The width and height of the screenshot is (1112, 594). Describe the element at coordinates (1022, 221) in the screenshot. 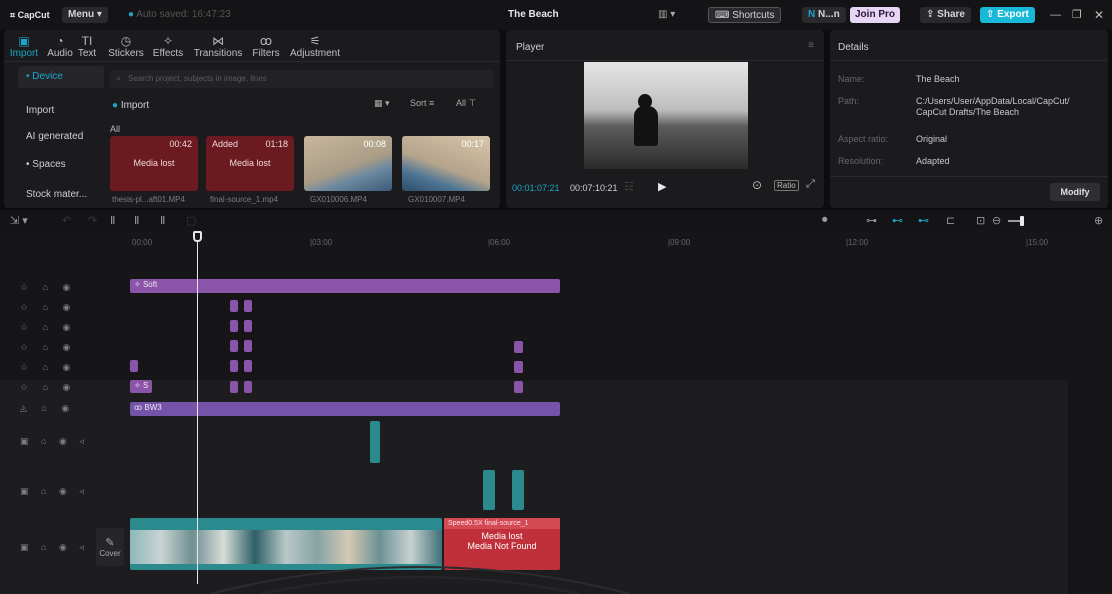

I see `zoom-slider-handle` at that location.